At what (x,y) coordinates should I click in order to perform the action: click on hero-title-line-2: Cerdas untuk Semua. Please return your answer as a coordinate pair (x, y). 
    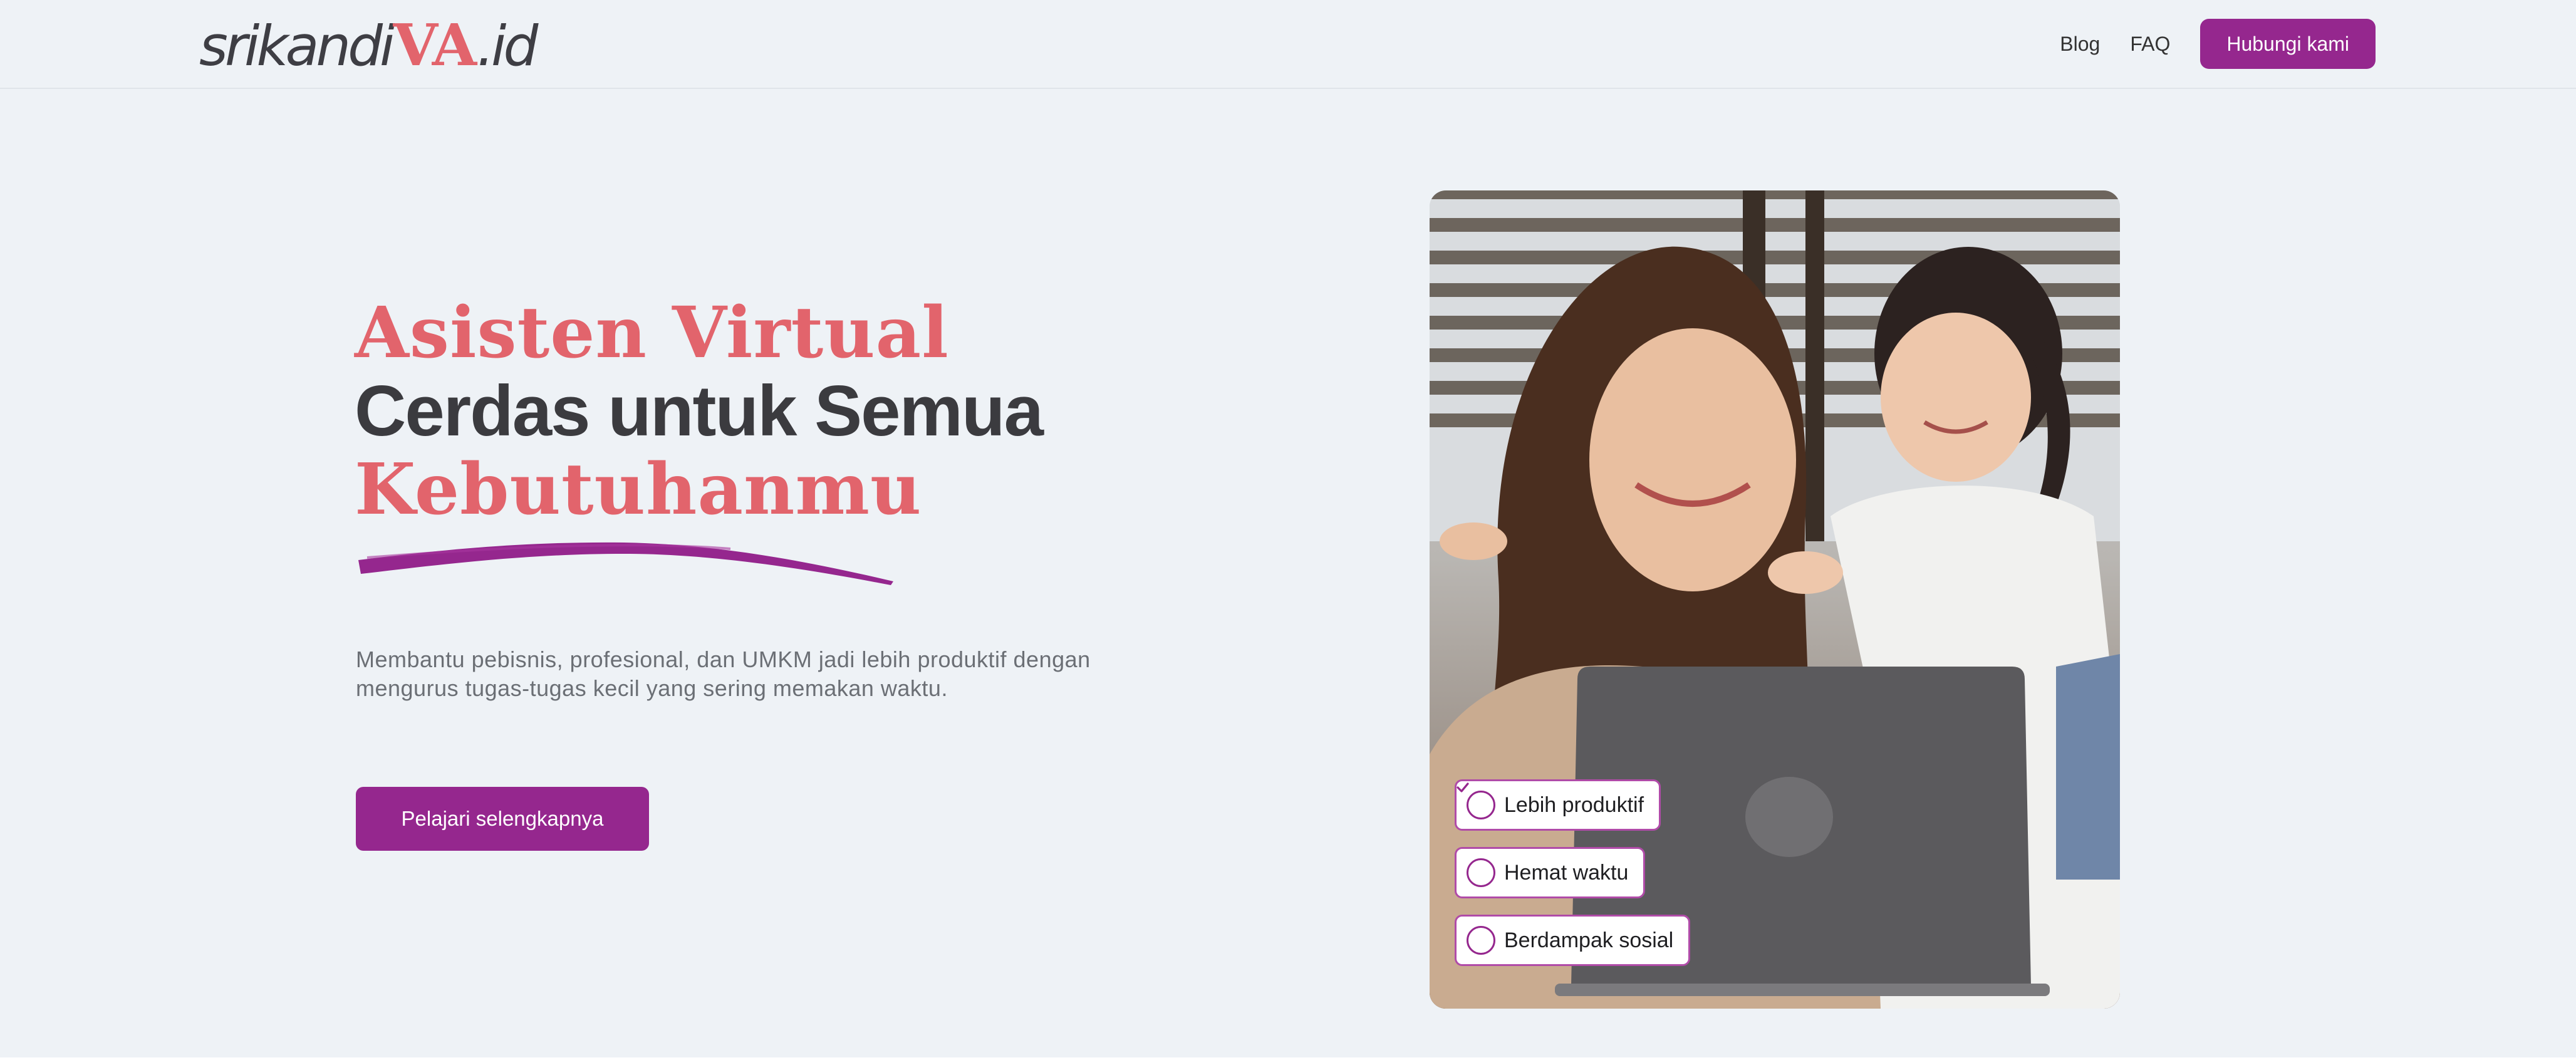
    Looking at the image, I should click on (699, 411).